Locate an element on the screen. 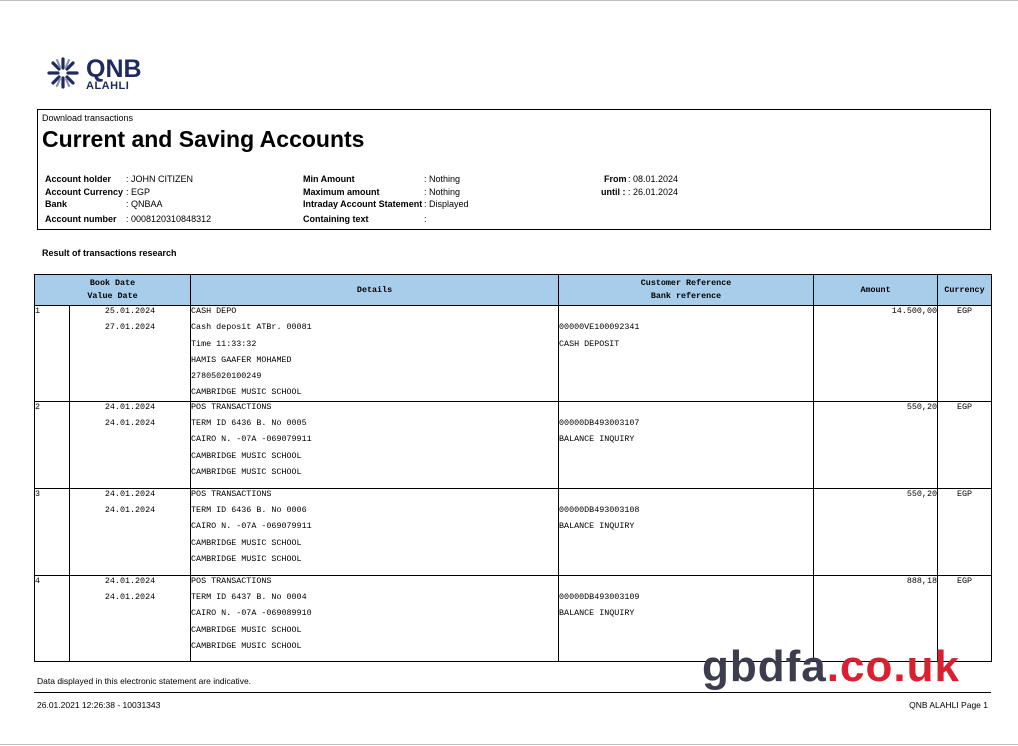  row-index-cell: 4 is located at coordinates (52, 618).